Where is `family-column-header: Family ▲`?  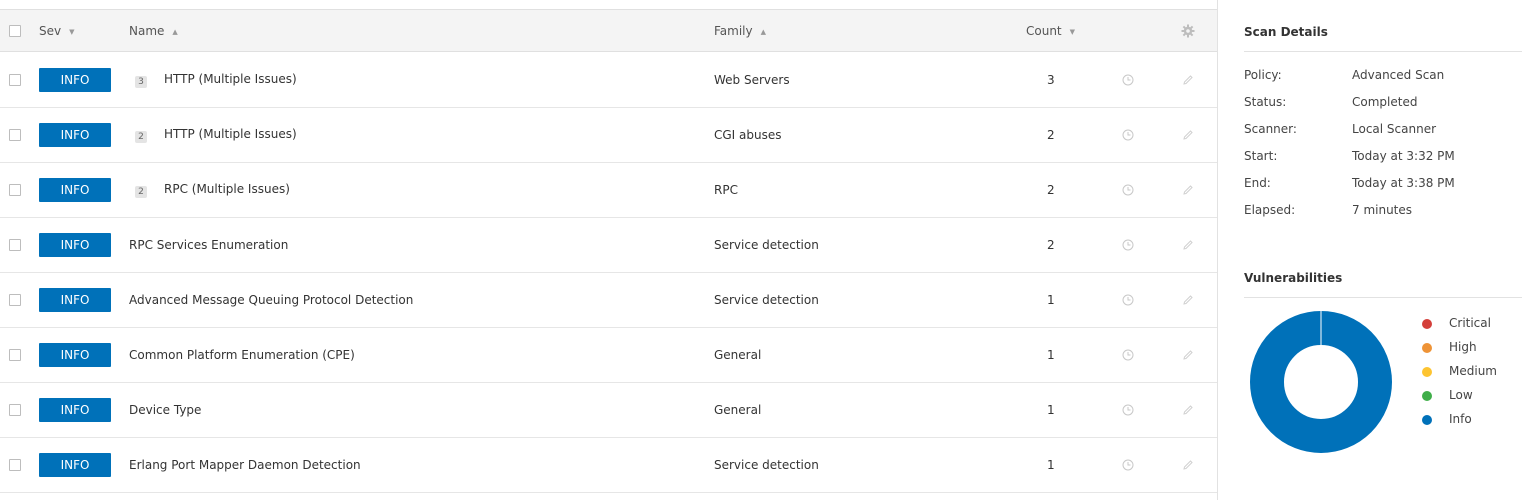 family-column-header: Family ▲ is located at coordinates (740, 31).